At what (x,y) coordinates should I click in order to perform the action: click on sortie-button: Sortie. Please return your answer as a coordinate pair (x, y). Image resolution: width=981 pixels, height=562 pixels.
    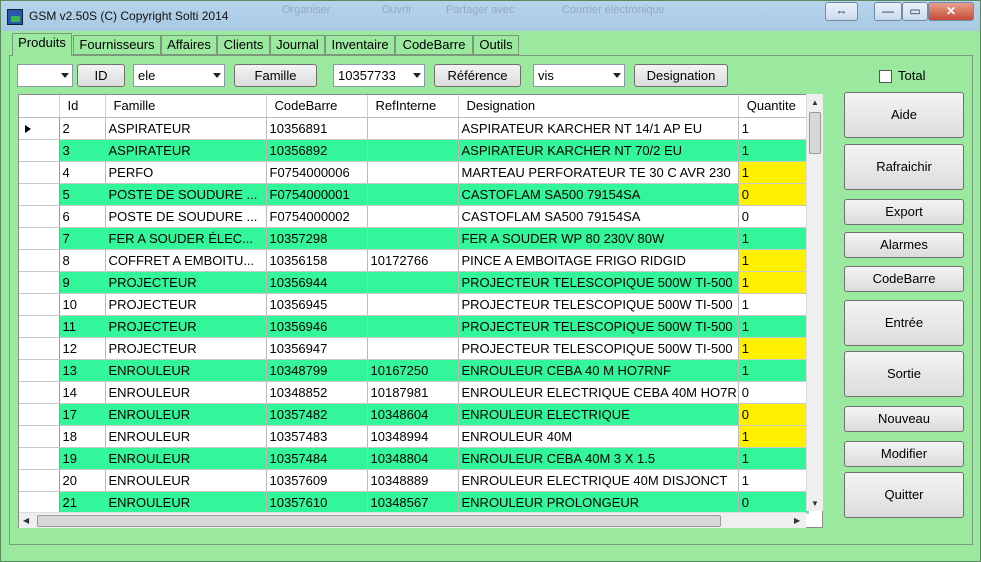
    Looking at the image, I should click on (904, 374).